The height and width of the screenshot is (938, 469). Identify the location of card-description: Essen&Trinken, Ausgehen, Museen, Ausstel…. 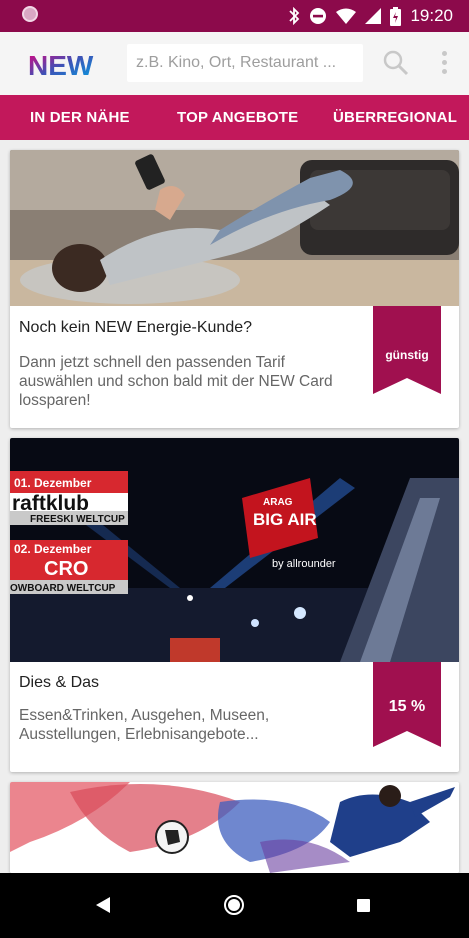
(144, 725).